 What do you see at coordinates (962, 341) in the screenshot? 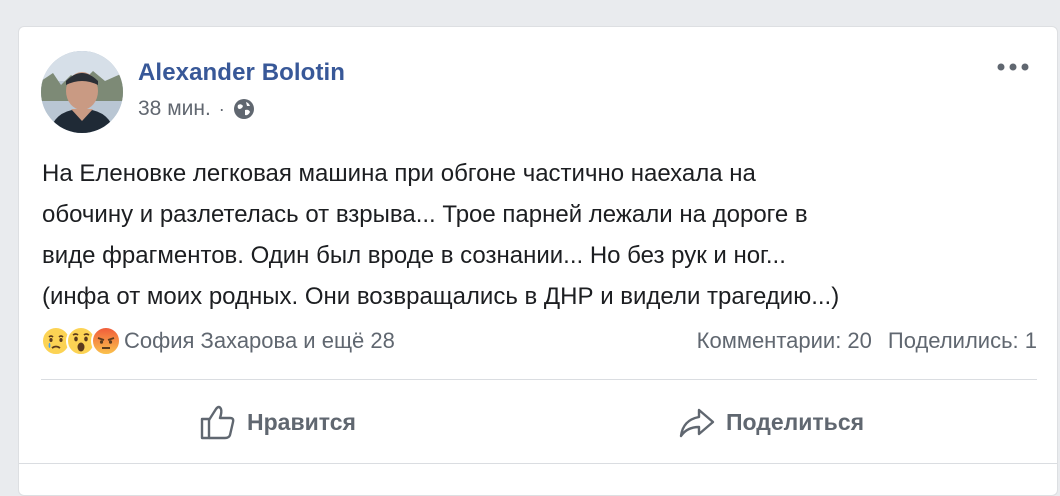
I see `shares-count: Поделились: 1` at bounding box center [962, 341].